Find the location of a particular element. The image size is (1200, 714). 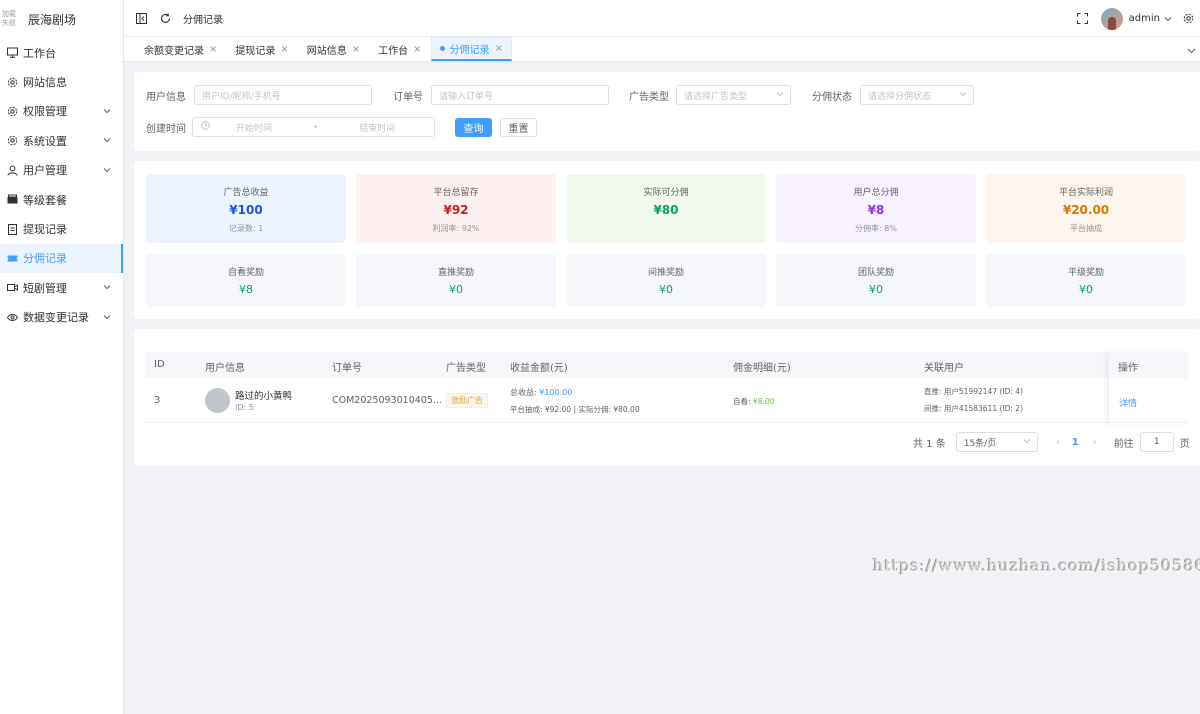

logo: 加载失败 辰海剧场 is located at coordinates (61, 19).